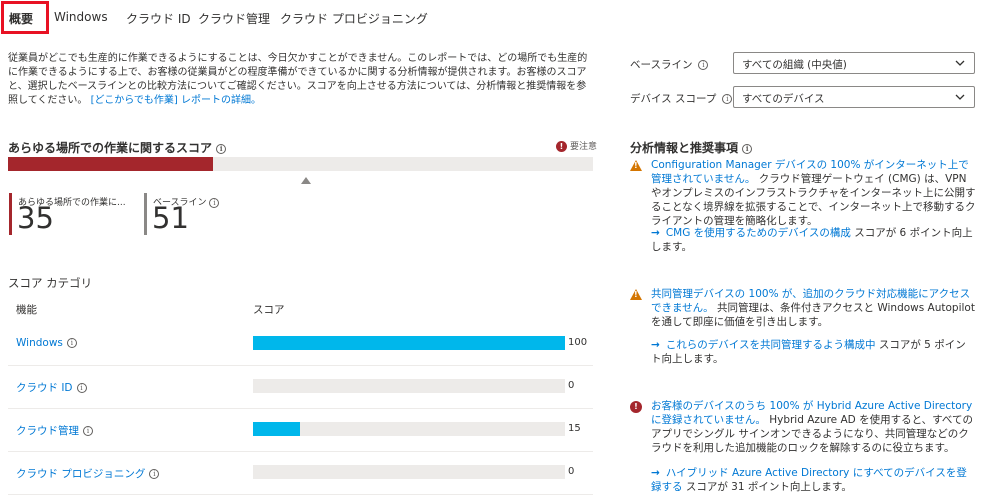 This screenshot has height=499, width=988. I want to click on status-text: 要注意, so click(584, 147).